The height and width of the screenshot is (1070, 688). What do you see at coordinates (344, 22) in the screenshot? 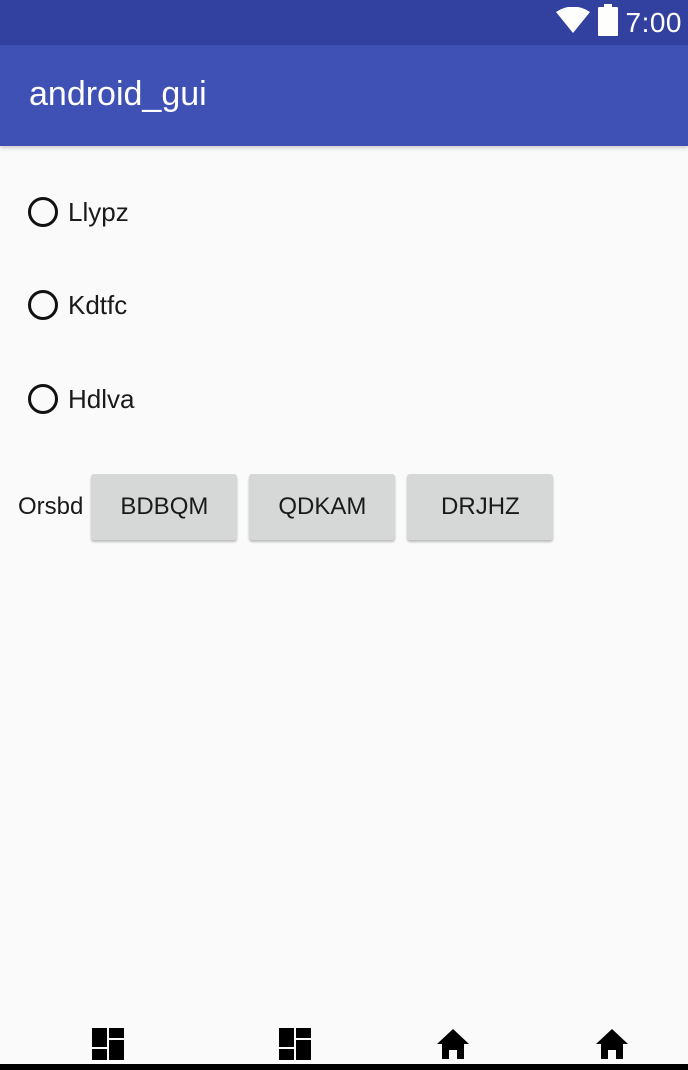
I see `status-bar: 7:00` at bounding box center [344, 22].